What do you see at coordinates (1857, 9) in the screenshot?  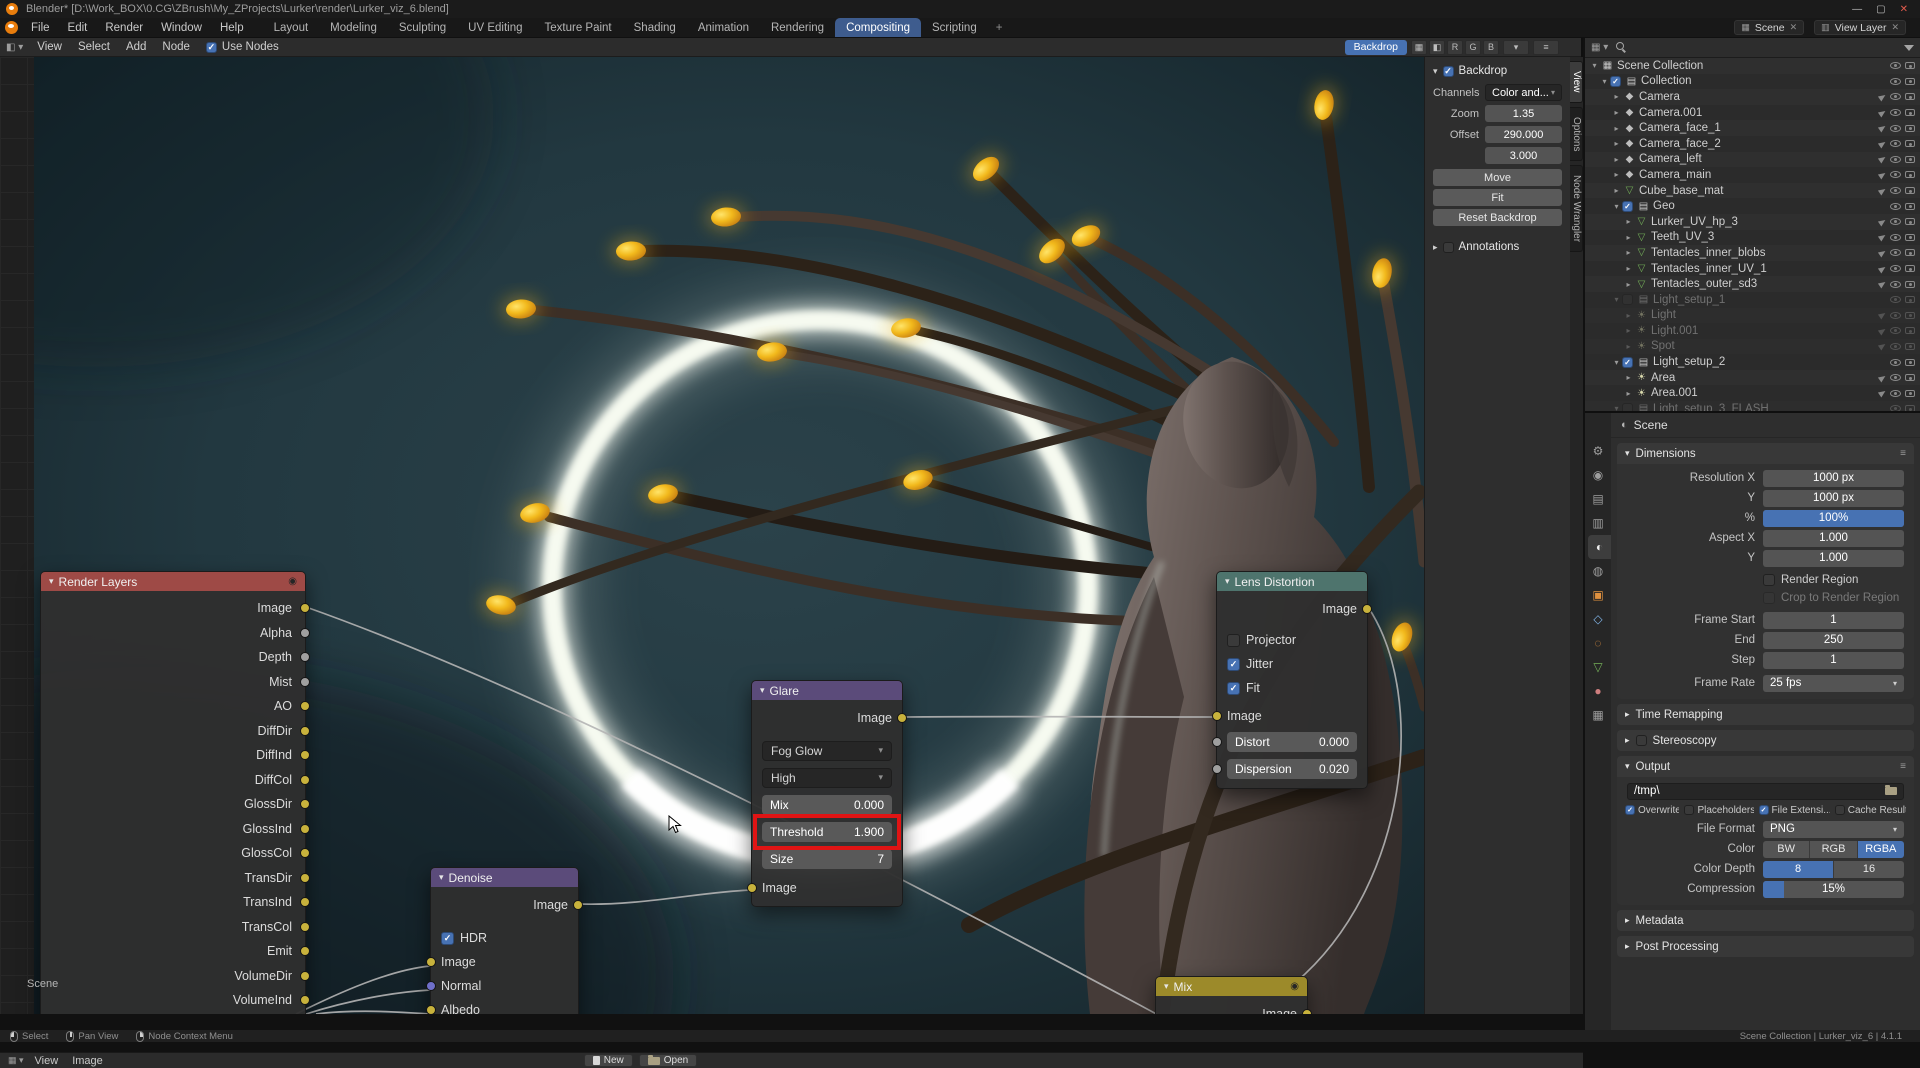 I see `minimize-button: —` at bounding box center [1857, 9].